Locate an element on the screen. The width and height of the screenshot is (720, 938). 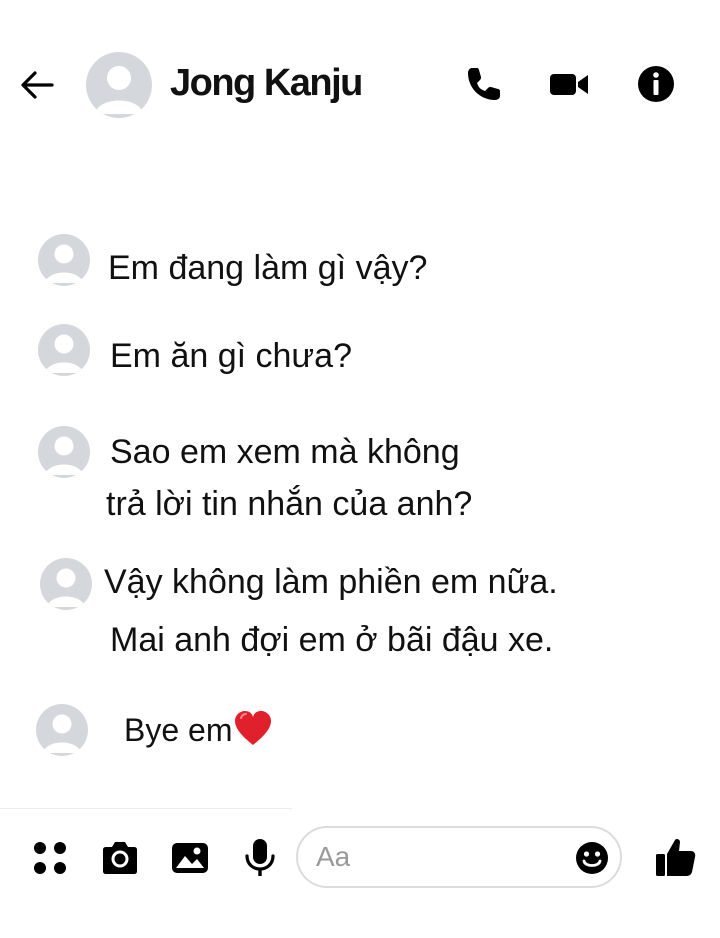
apps-icon is located at coordinates (50, 858).